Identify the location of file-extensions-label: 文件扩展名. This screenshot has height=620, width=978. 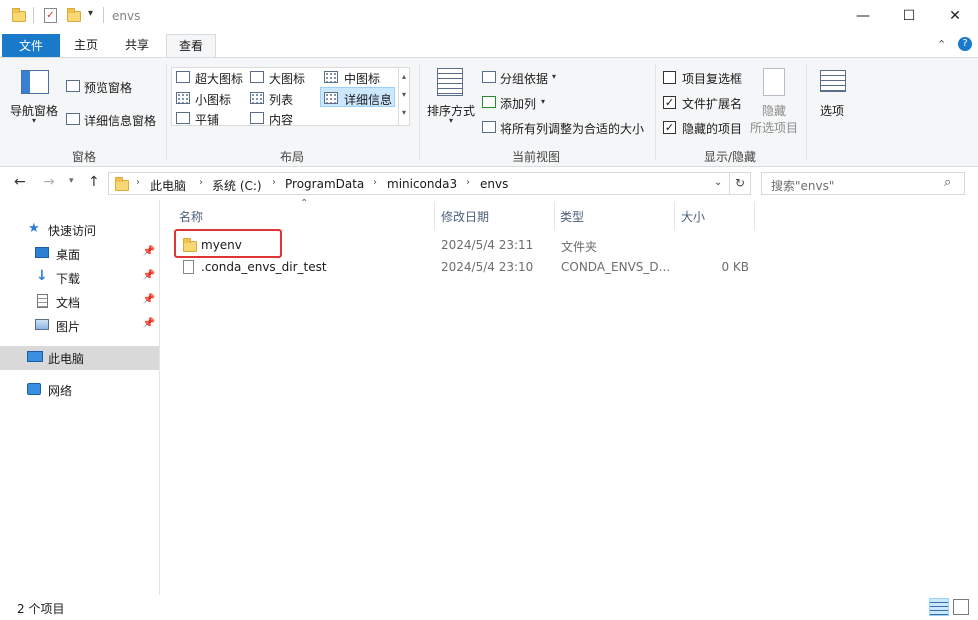
(712, 103).